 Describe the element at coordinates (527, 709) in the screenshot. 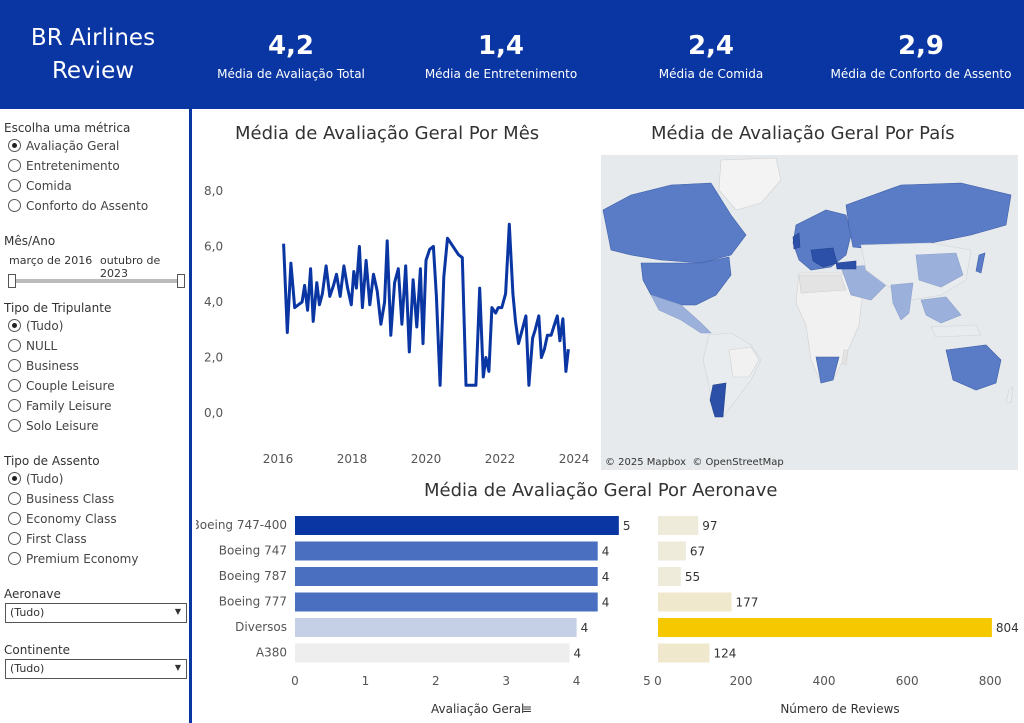

I see `sort-icon: ≡` at that location.